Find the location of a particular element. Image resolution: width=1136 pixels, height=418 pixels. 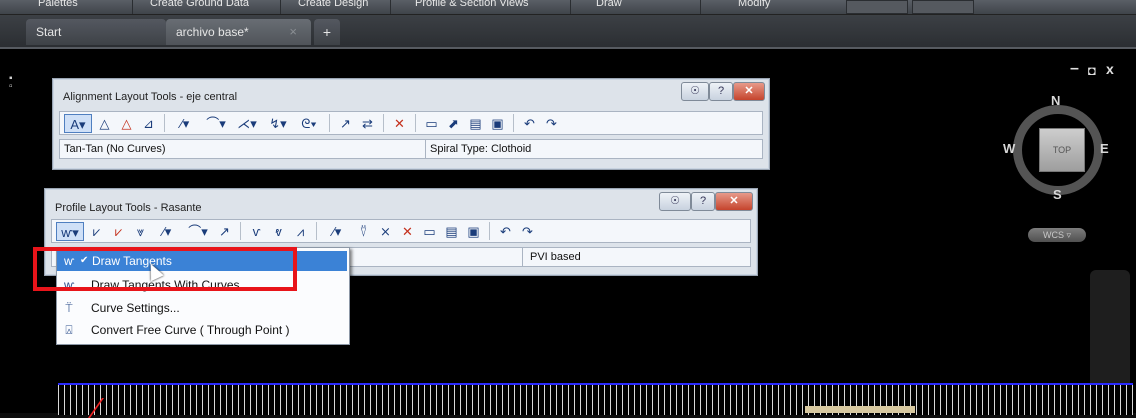

plus-icon: + is located at coordinates (327, 32).